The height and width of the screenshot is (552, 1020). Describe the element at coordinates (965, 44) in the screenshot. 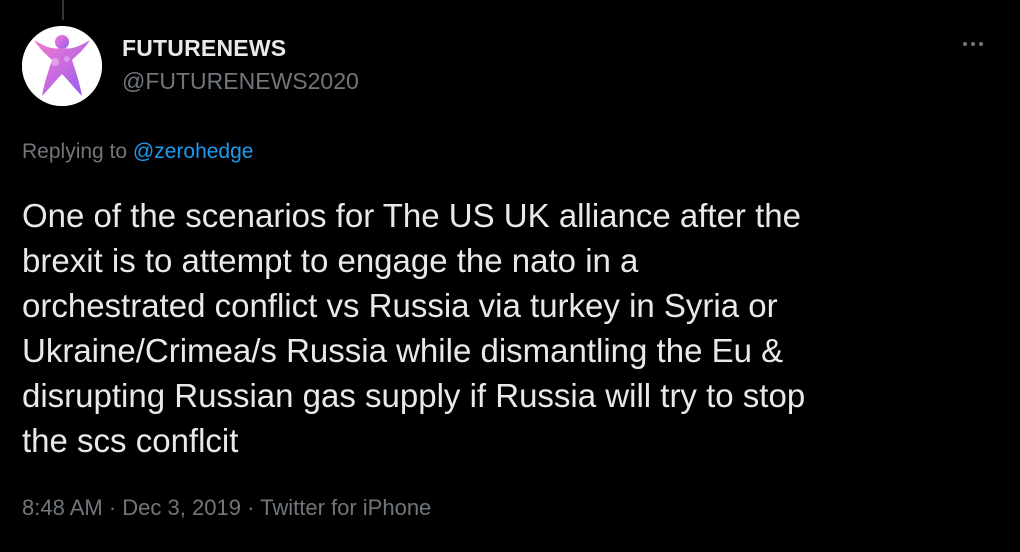

I see `more-options-icon` at that location.